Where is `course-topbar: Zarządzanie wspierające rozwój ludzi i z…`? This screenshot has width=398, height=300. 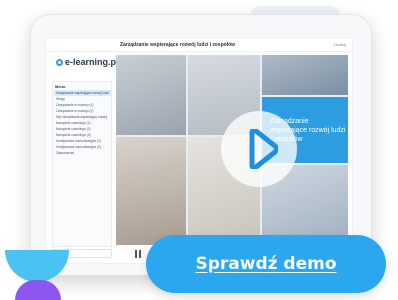 course-topbar: Zarządzanie wspierające rozwój ludzi i z… is located at coordinates (199, 45).